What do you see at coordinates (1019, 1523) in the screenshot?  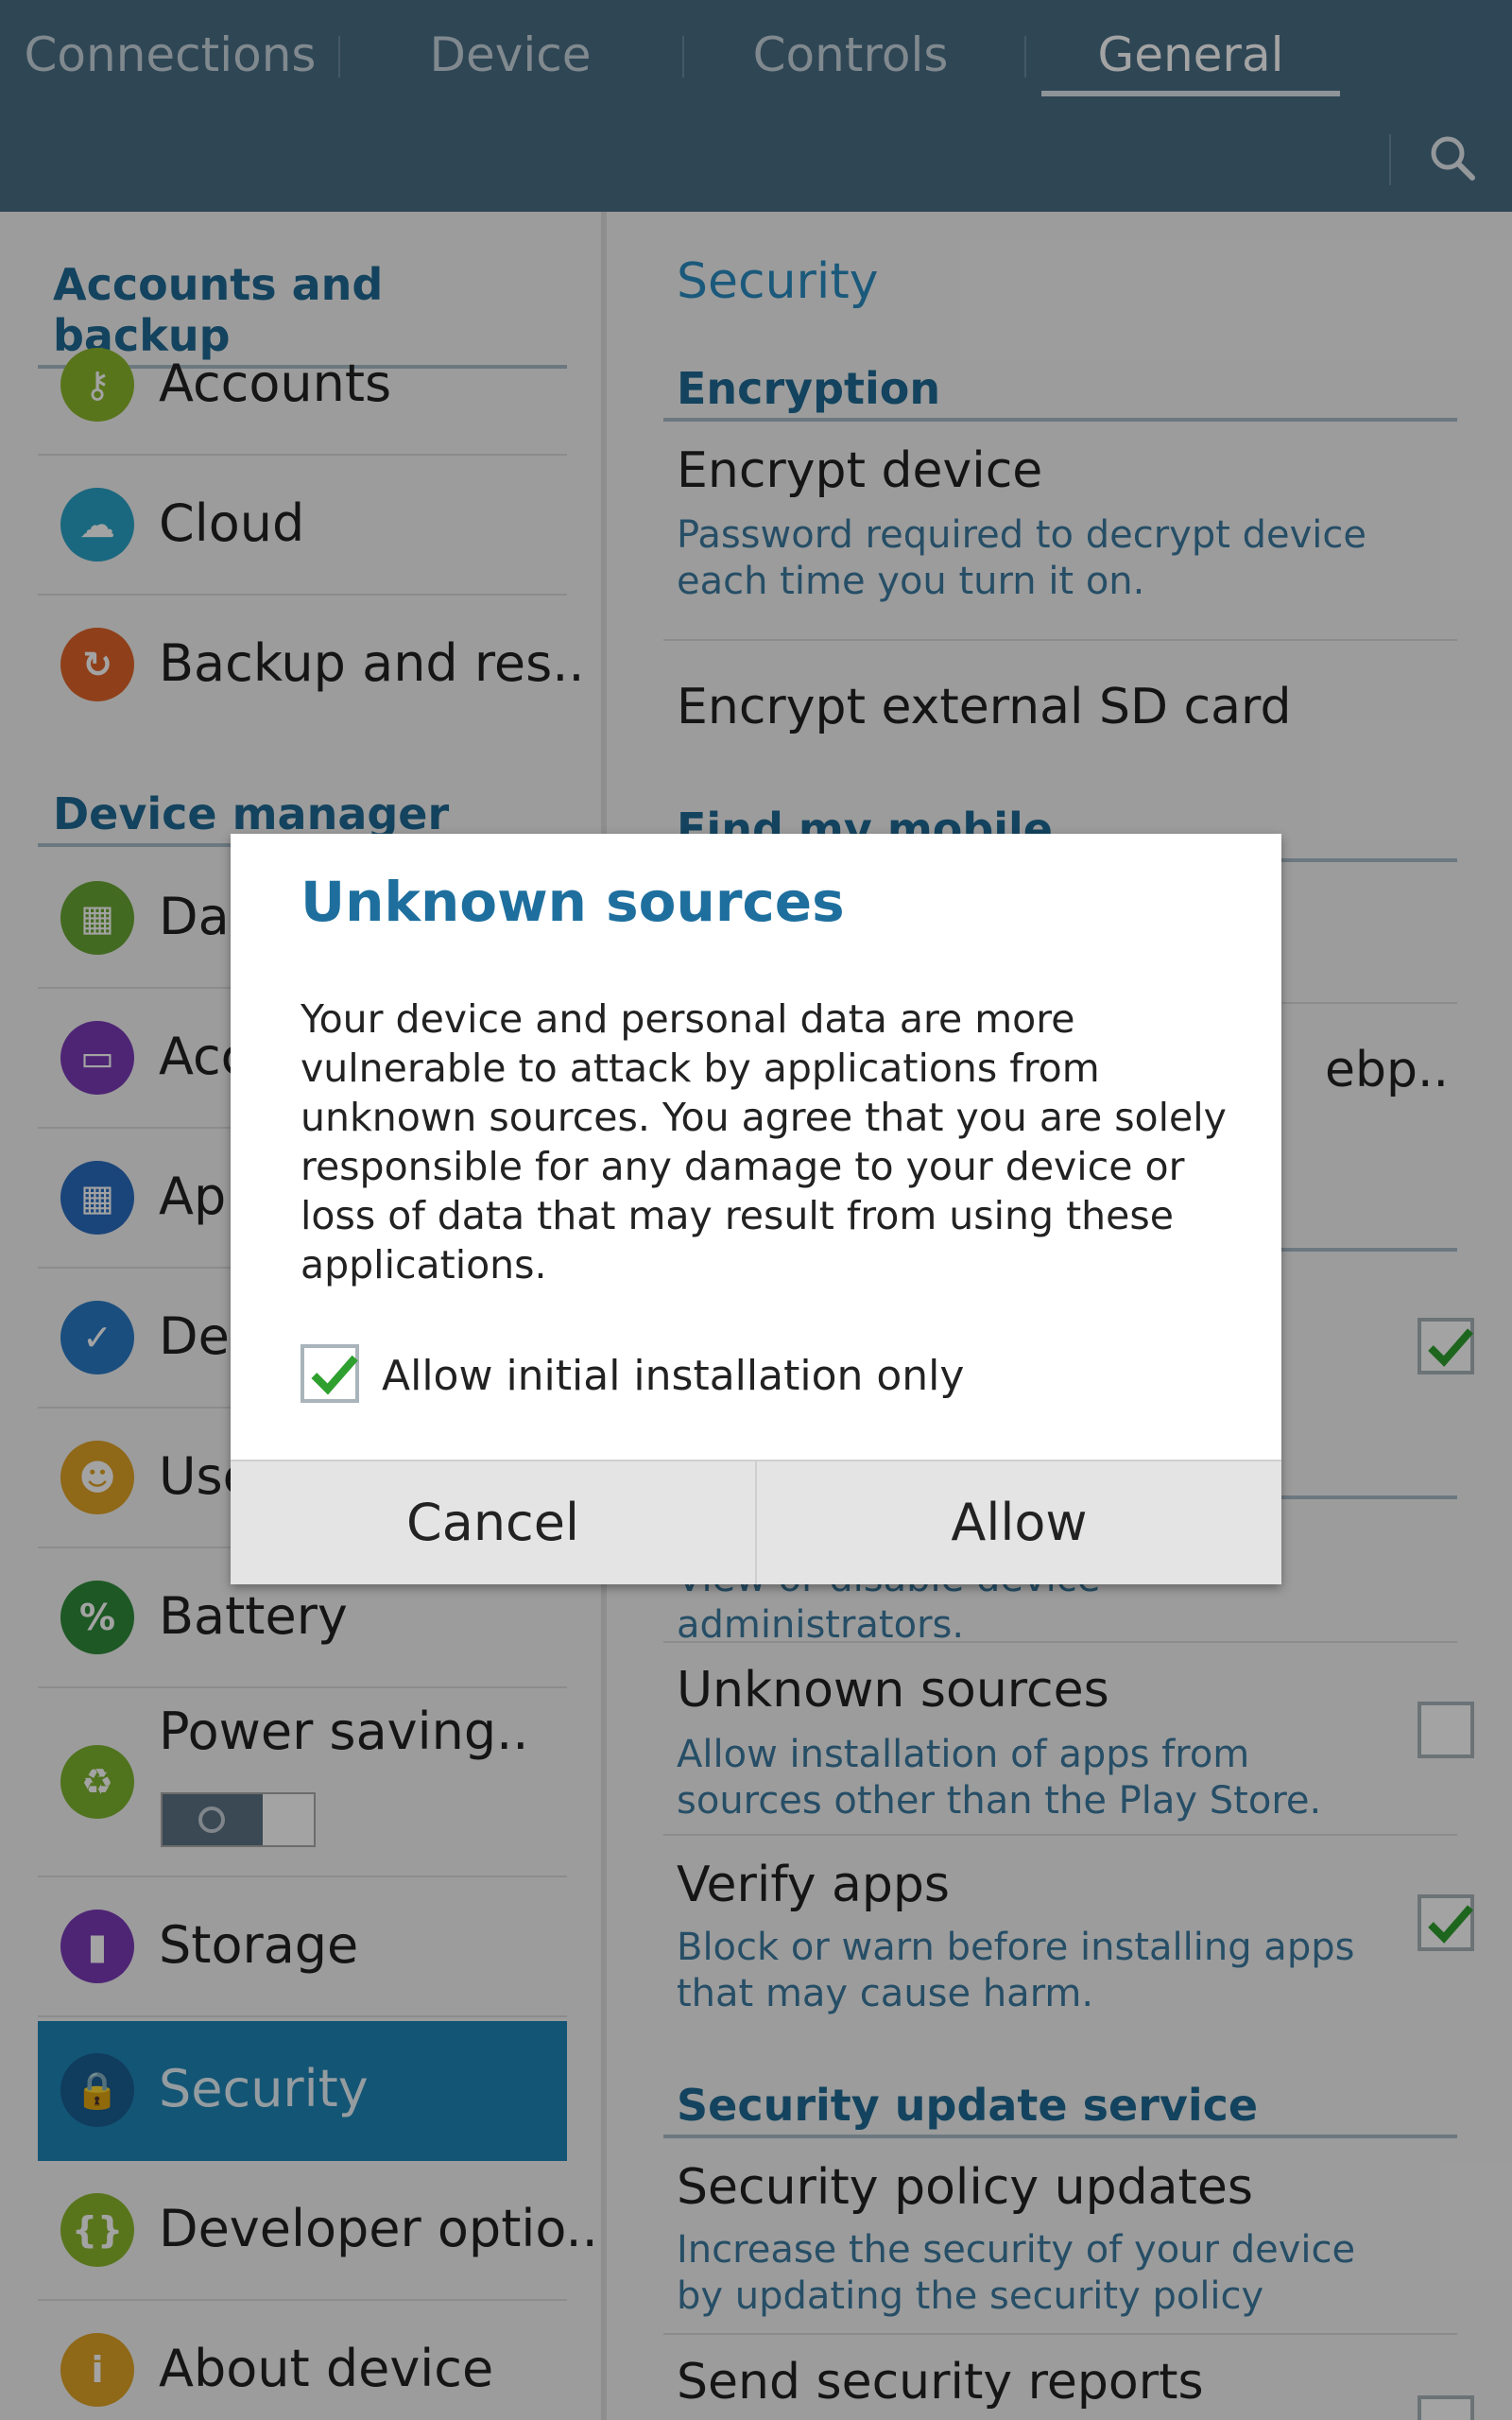 I see `allow-button: Allow` at bounding box center [1019, 1523].